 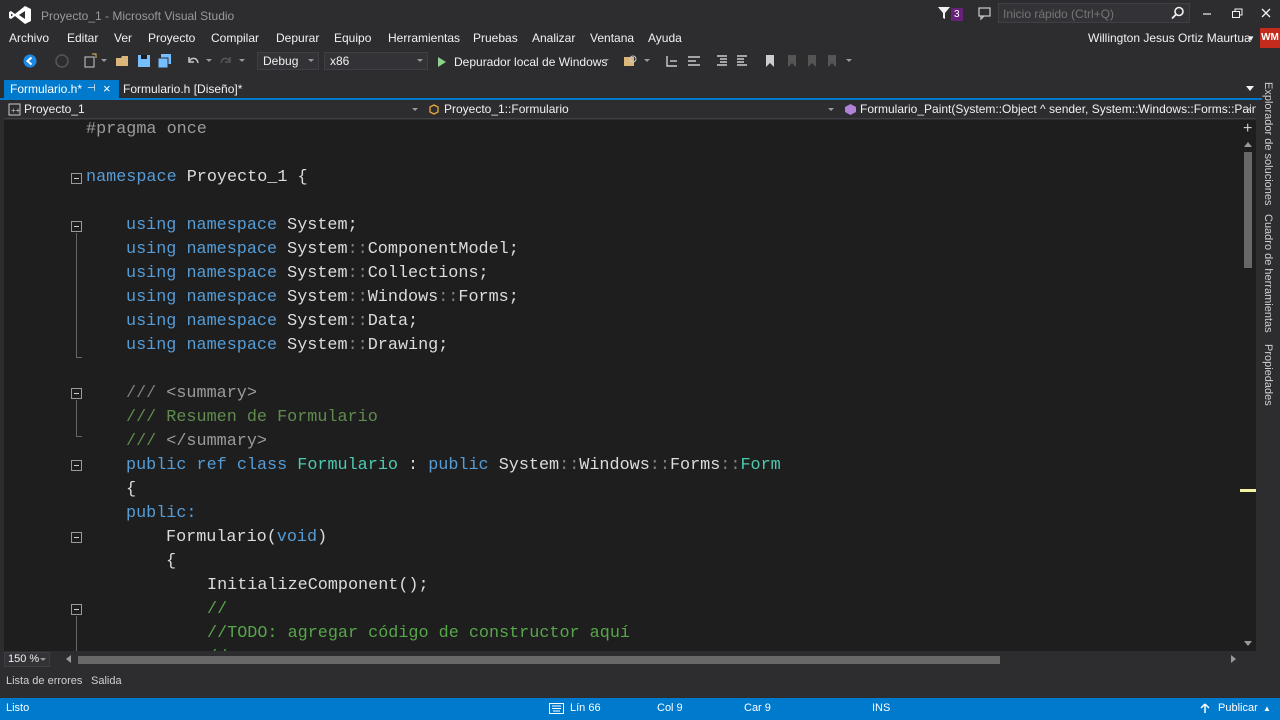 I want to click on code-line-using-componentmodel: using namespace System::ComponentModel;, so click(x=322, y=249).